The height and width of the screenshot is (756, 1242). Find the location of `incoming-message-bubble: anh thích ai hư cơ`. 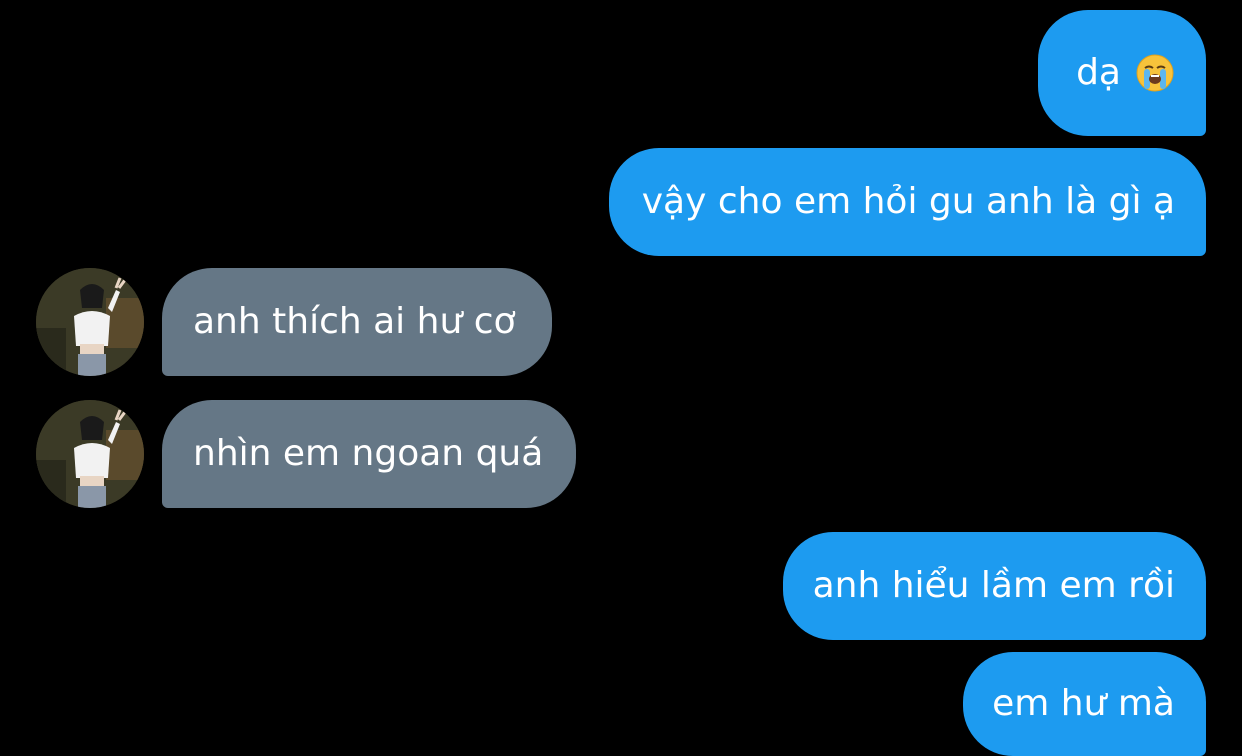

incoming-message-bubble: anh thích ai hư cơ is located at coordinates (357, 322).